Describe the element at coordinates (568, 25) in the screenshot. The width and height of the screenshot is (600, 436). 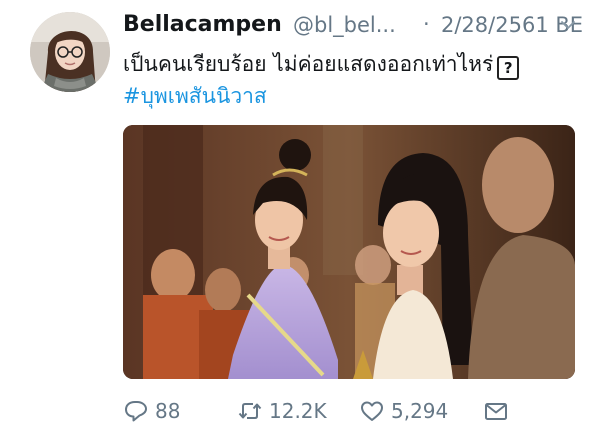
I see `chevron-down-icon` at that location.